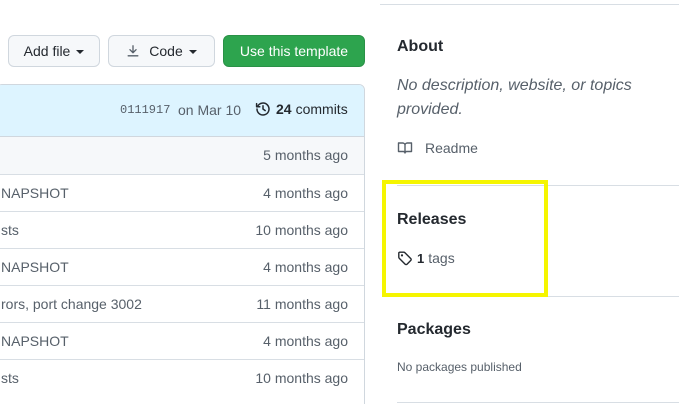  Describe the element at coordinates (434, 330) in the screenshot. I see `packages-heading: Packages` at that location.